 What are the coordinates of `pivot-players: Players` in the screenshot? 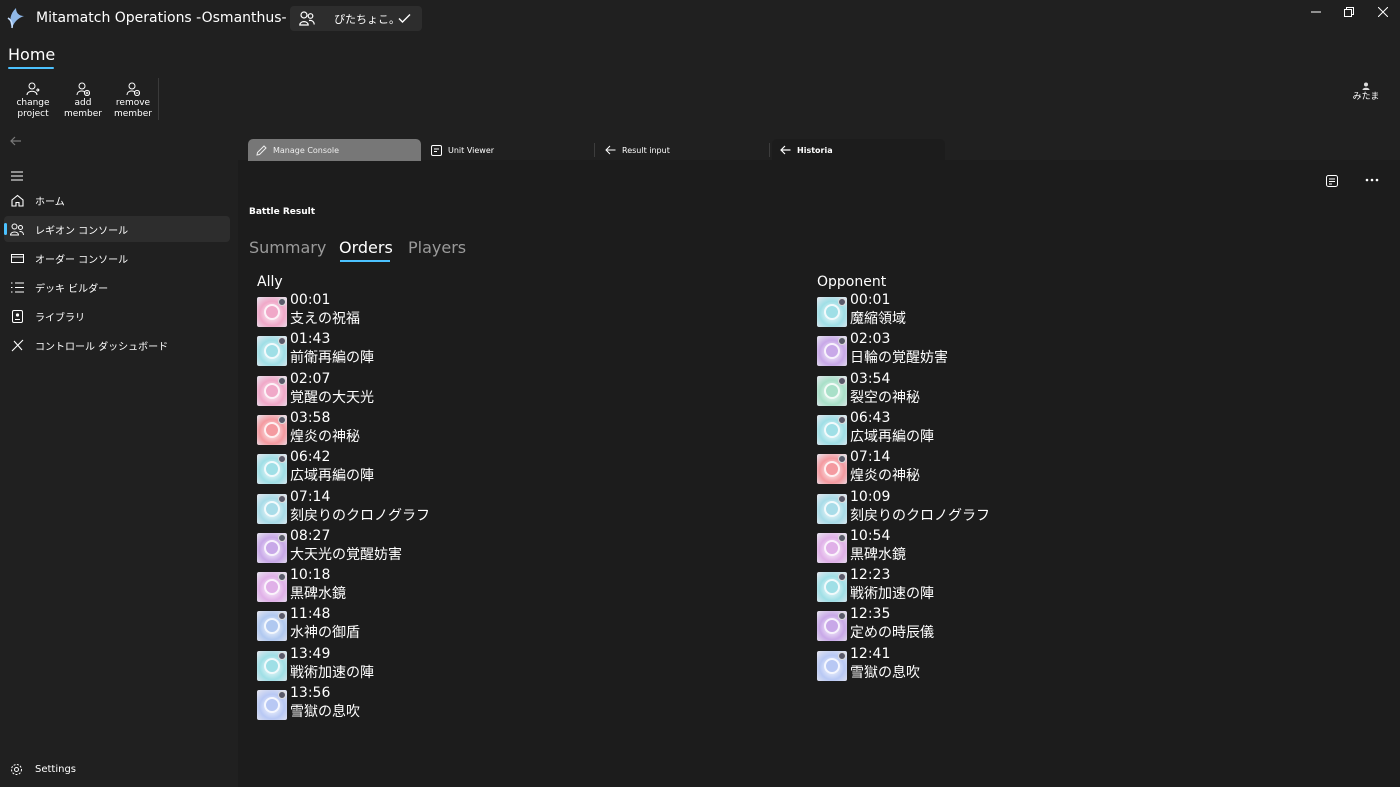 It's located at (437, 247).